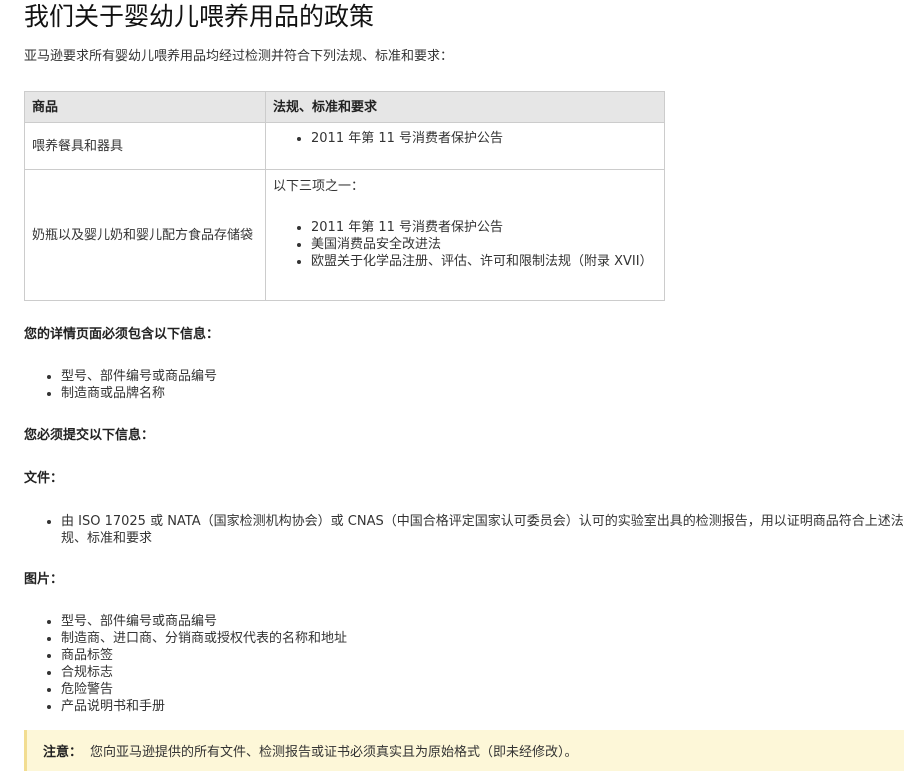 The image size is (914, 771). Describe the element at coordinates (44, 478) in the screenshot. I see `documents-heading: 文件：` at that location.